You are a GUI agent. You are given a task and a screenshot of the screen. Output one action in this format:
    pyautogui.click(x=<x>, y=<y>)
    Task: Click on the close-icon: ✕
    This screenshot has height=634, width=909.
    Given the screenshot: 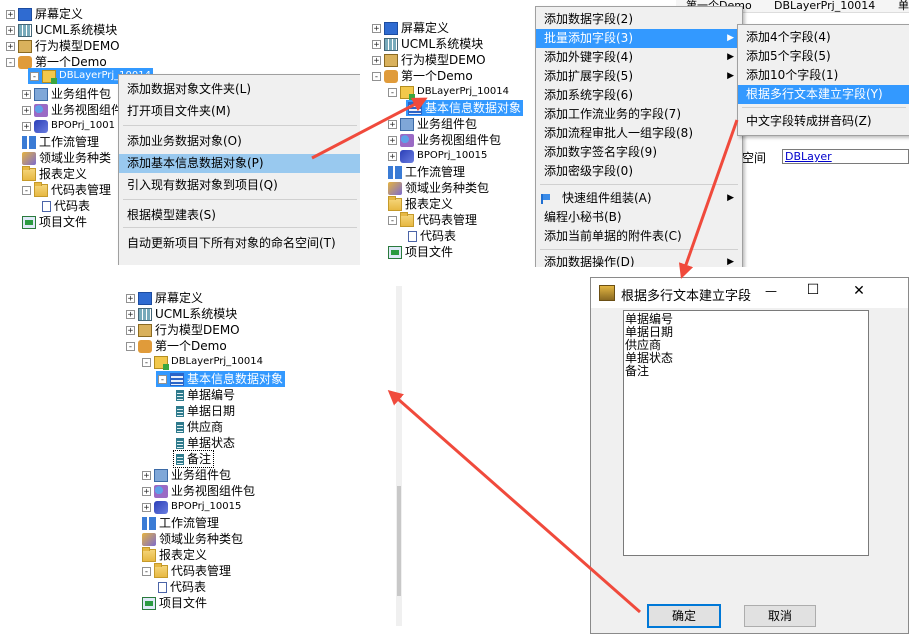 What is the action you would take?
    pyautogui.click(x=859, y=291)
    